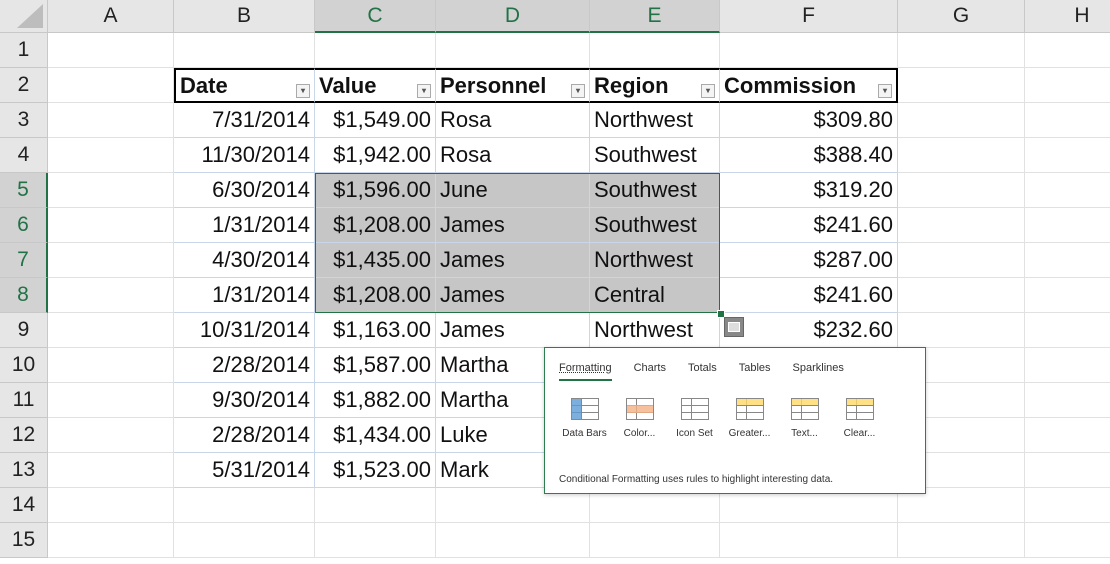  What do you see at coordinates (702, 371) in the screenshot?
I see `tab-totals: Totals` at bounding box center [702, 371].